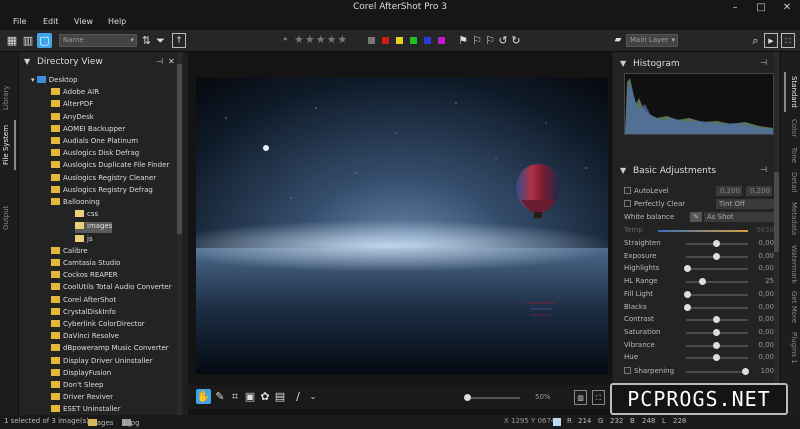 This screenshot has width=800, height=429. I want to click on rating-stars: • ★★★★★, so click(315, 39).